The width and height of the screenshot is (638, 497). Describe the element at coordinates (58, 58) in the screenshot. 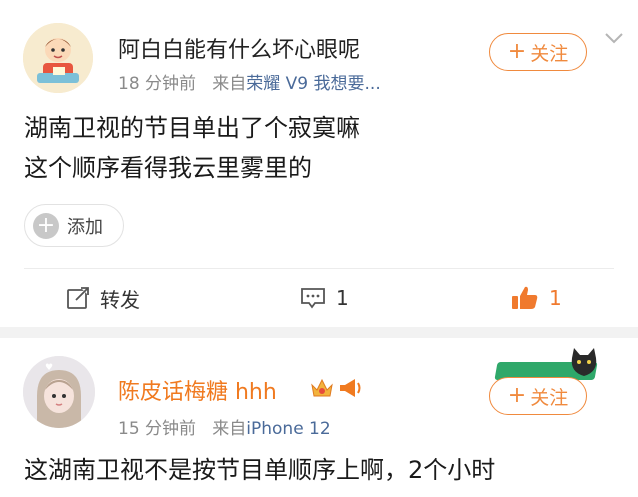

I see `user-avatar` at that location.